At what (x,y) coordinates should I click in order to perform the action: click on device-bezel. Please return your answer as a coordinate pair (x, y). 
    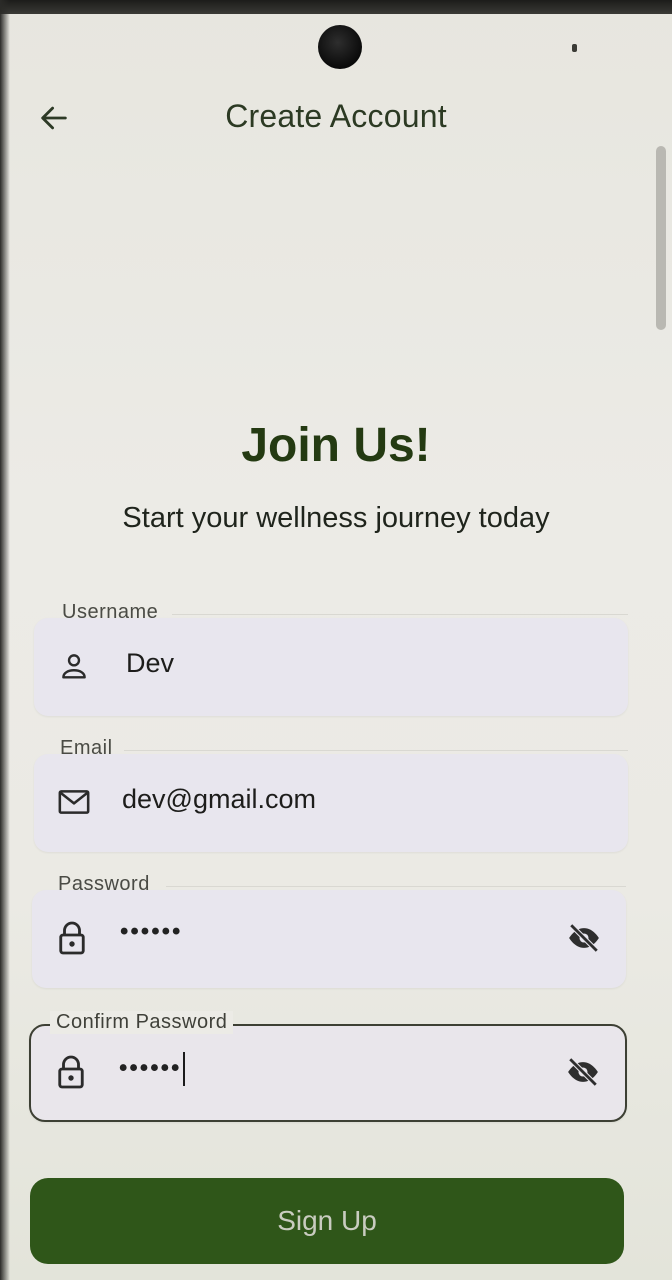
    Looking at the image, I should click on (336, 7).